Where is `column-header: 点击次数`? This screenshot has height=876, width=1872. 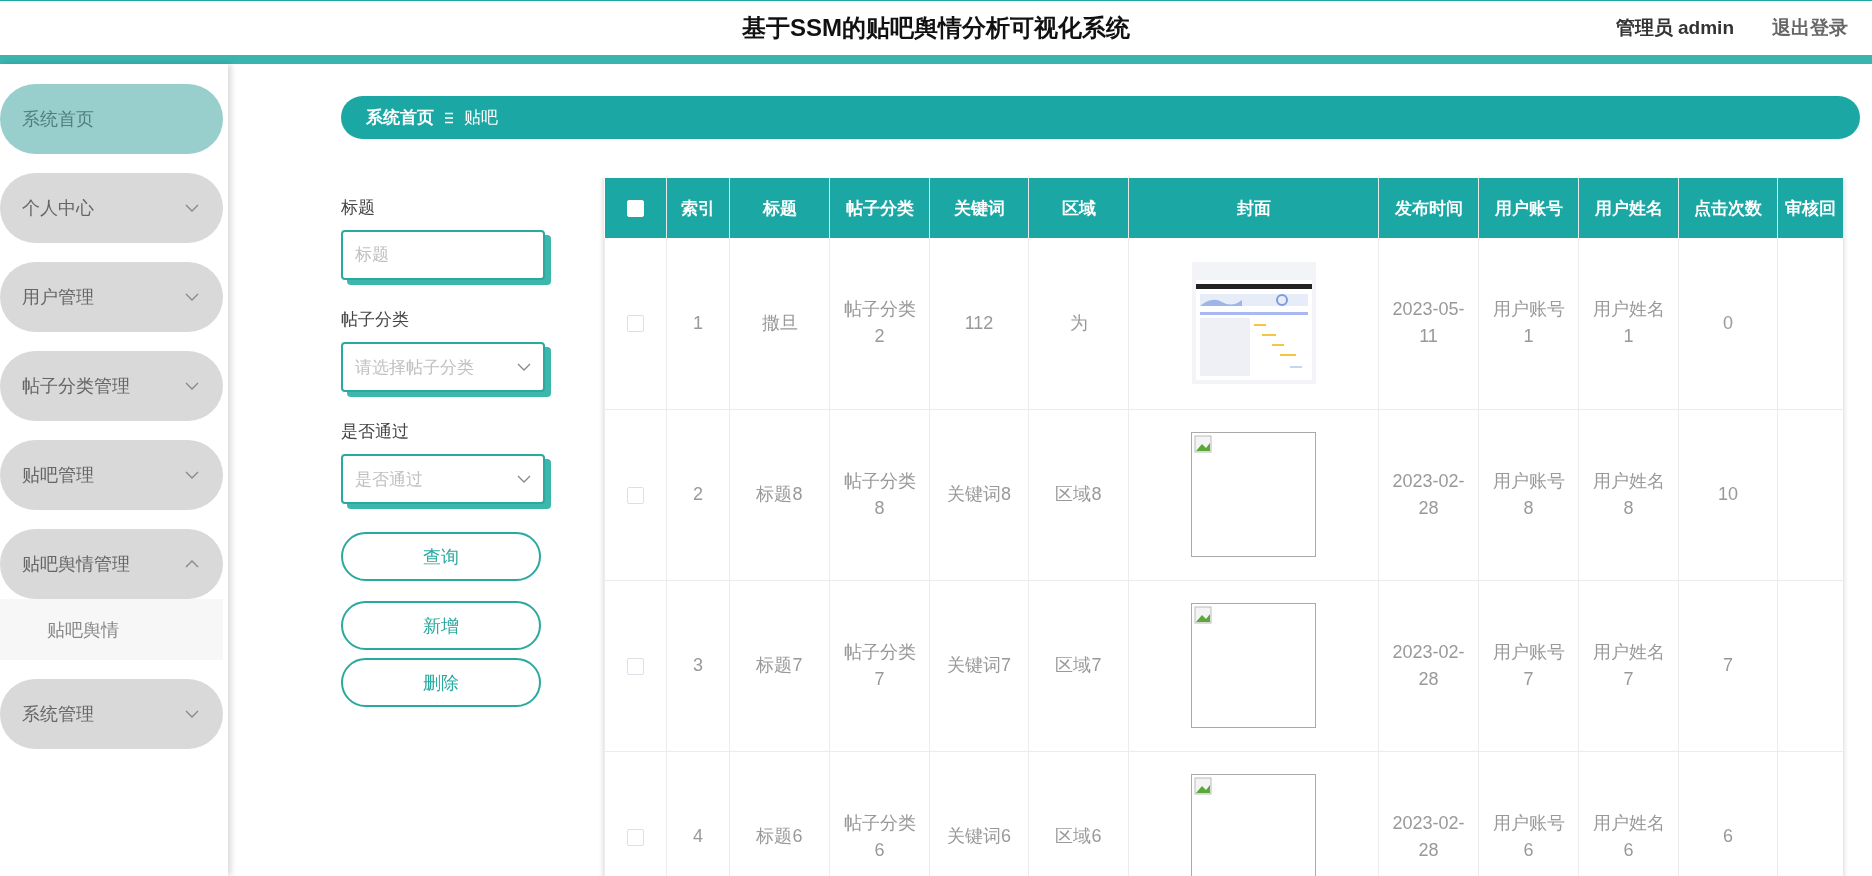 column-header: 点击次数 is located at coordinates (1728, 208).